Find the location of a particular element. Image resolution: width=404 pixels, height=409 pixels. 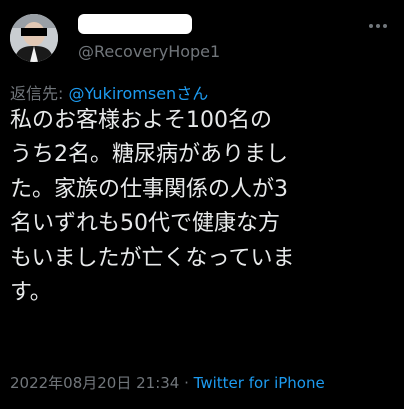

user-avatar-icon is located at coordinates (34, 38).